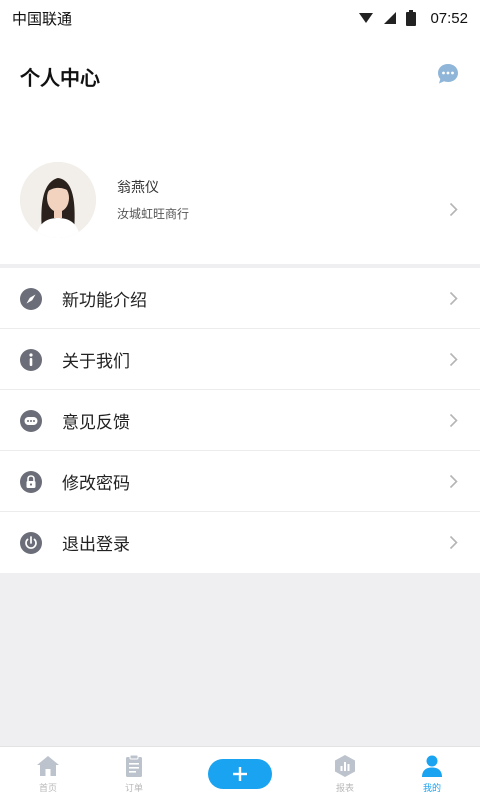  I want to click on menu-item-logout: 退出登录, so click(240, 542).